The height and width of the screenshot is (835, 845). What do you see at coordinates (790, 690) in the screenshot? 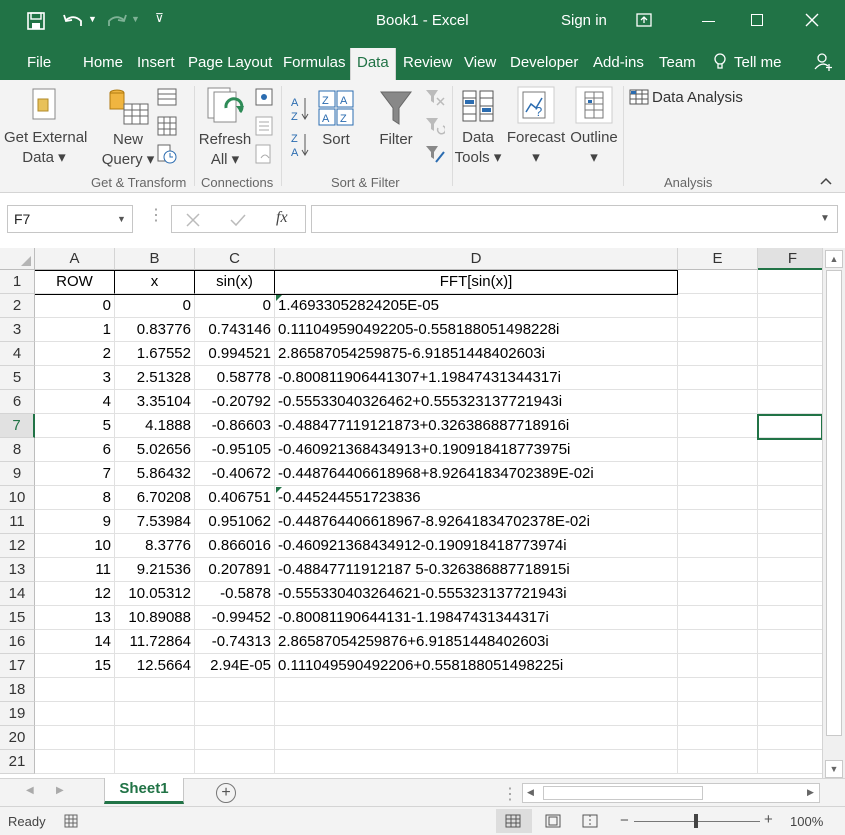
I see `cell-f18` at bounding box center [790, 690].